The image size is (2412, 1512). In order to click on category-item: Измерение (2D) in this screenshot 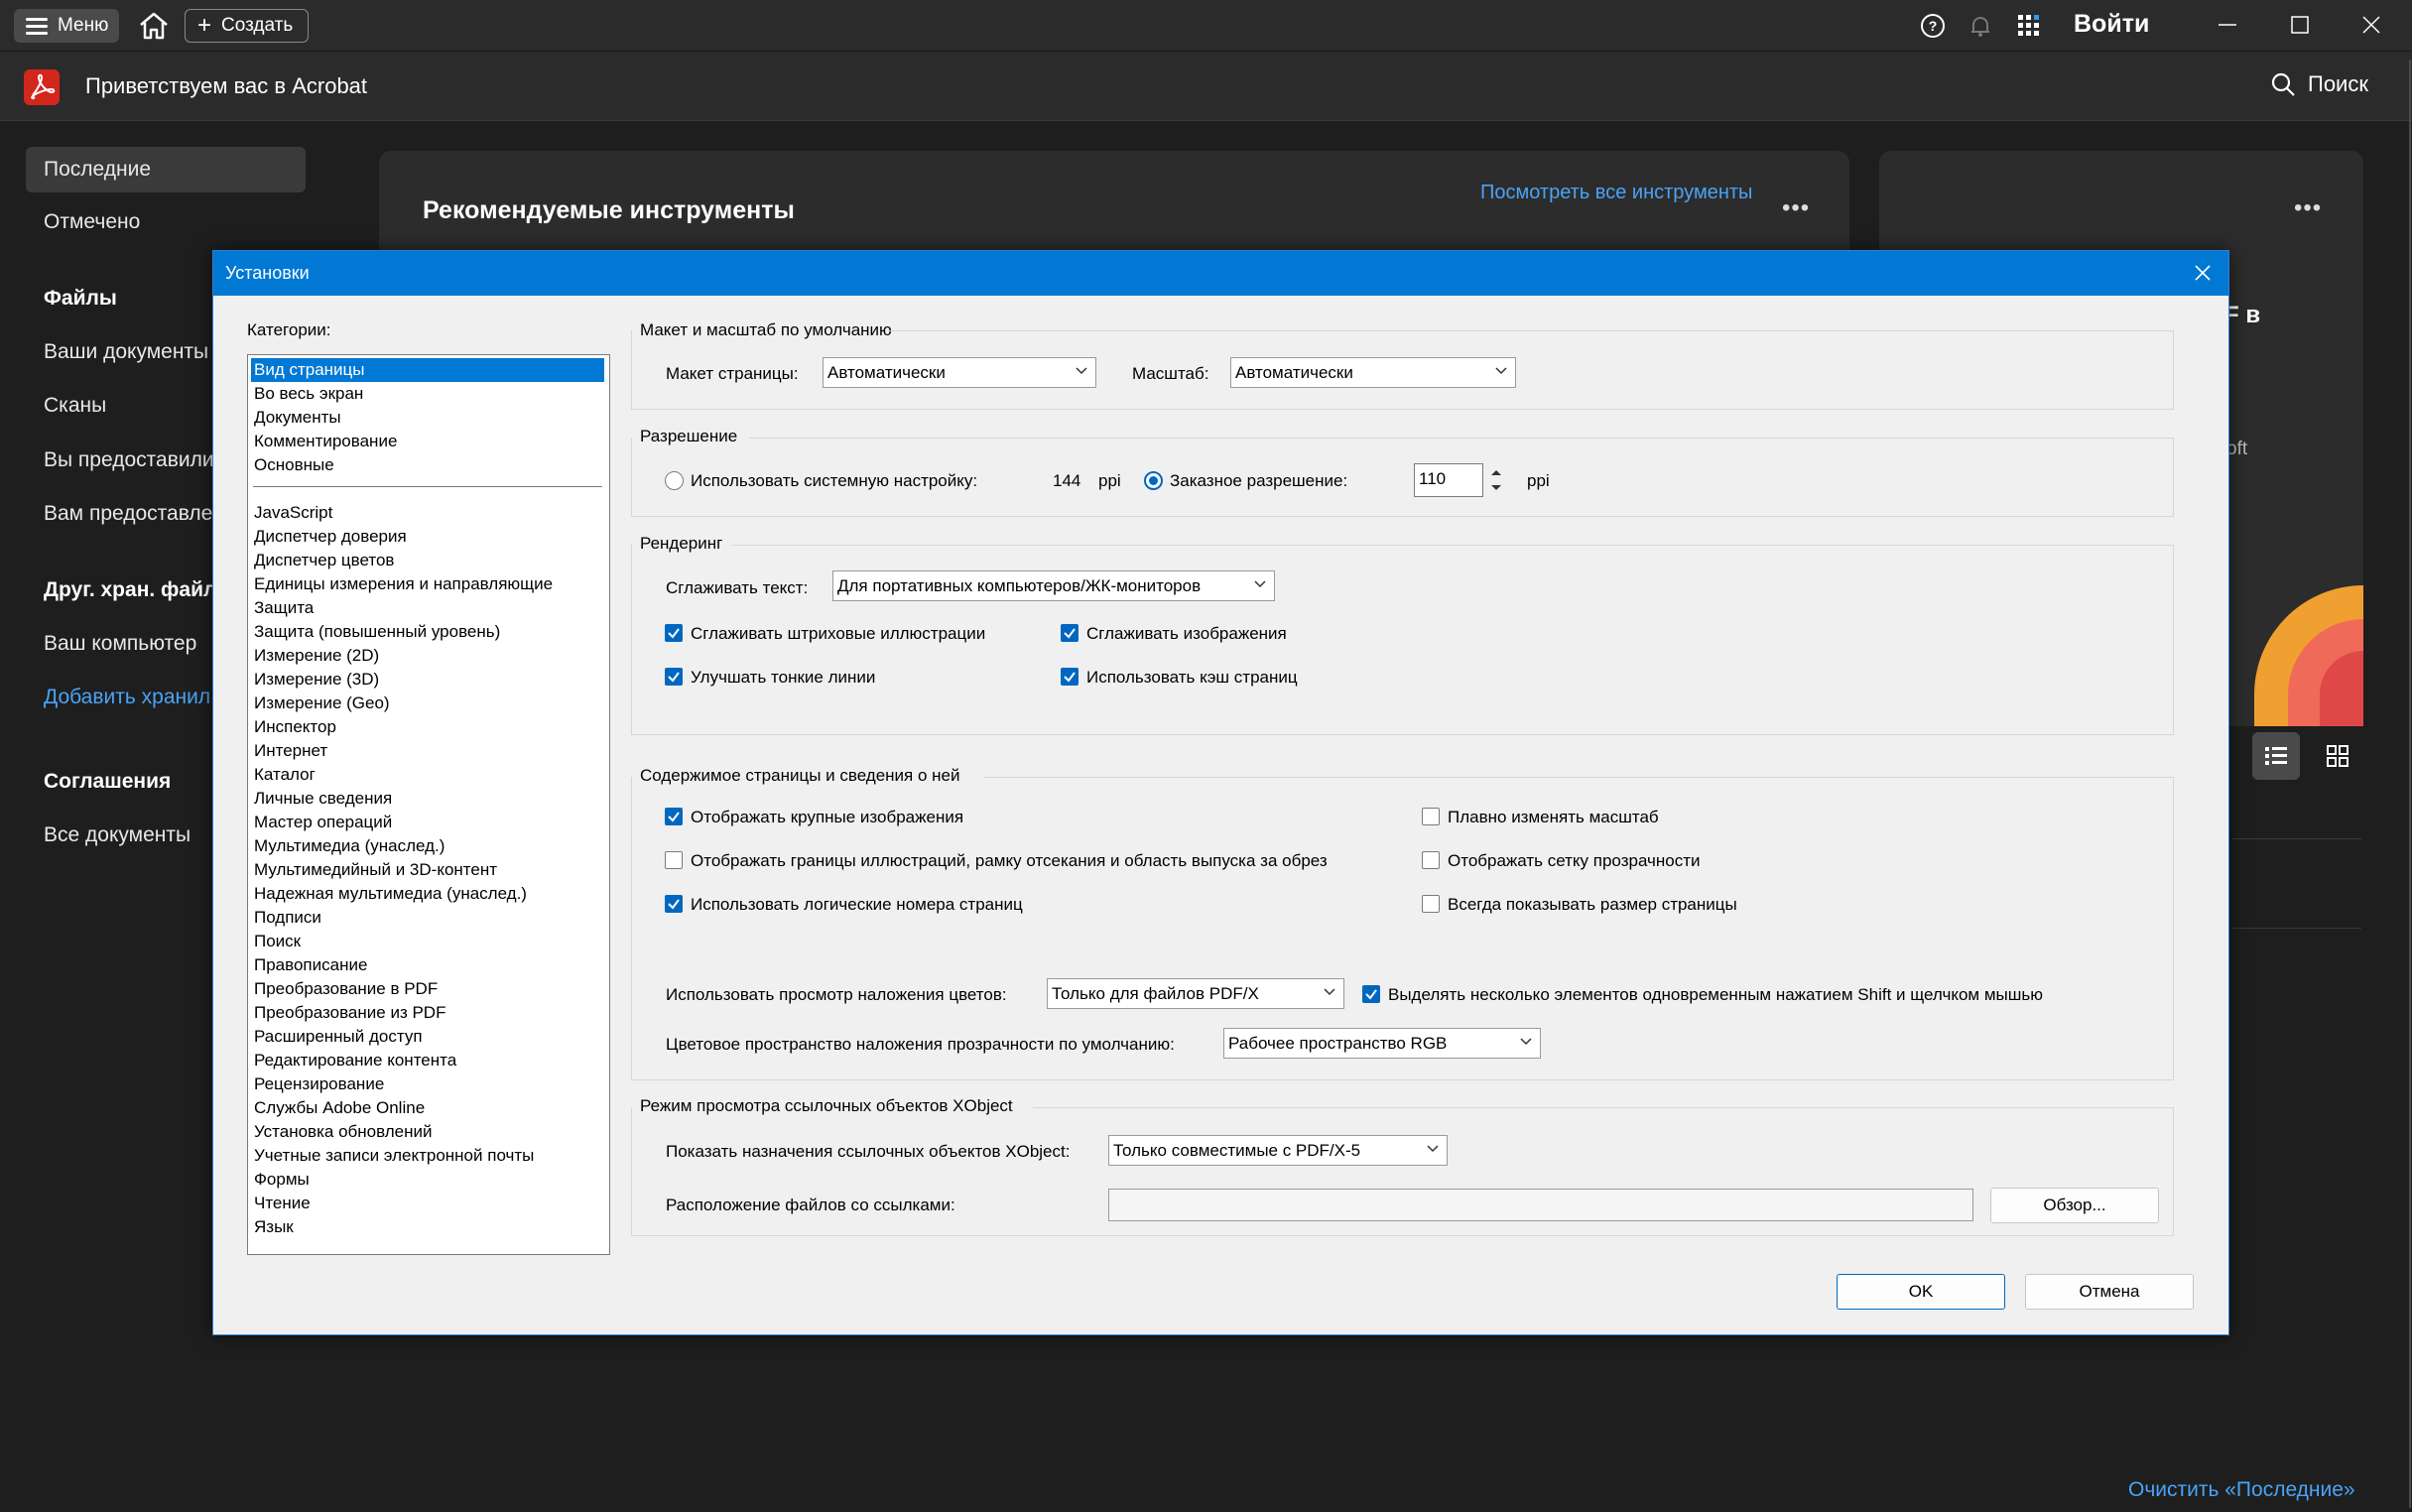, I will do `click(427, 656)`.